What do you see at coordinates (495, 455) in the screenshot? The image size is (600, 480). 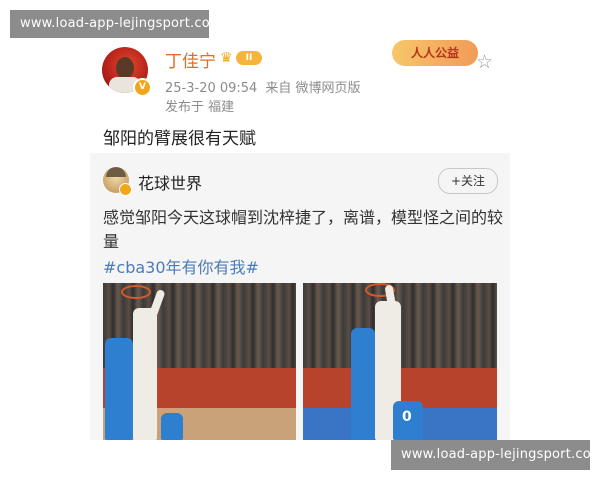 I see `watermark-bottom: www.load-app-lejingsport.com` at bounding box center [495, 455].